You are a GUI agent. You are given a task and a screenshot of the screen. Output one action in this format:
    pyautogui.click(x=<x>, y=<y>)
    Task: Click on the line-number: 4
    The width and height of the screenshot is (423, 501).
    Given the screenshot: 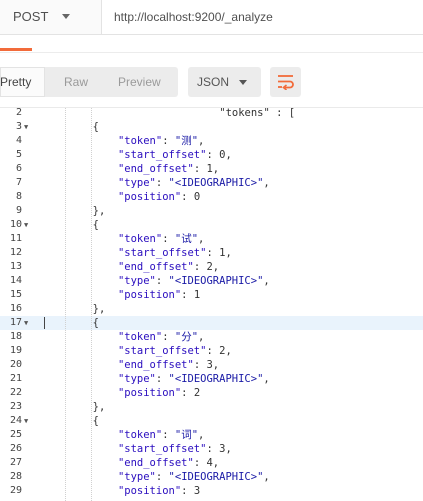 What is the action you would take?
    pyautogui.click(x=18, y=140)
    